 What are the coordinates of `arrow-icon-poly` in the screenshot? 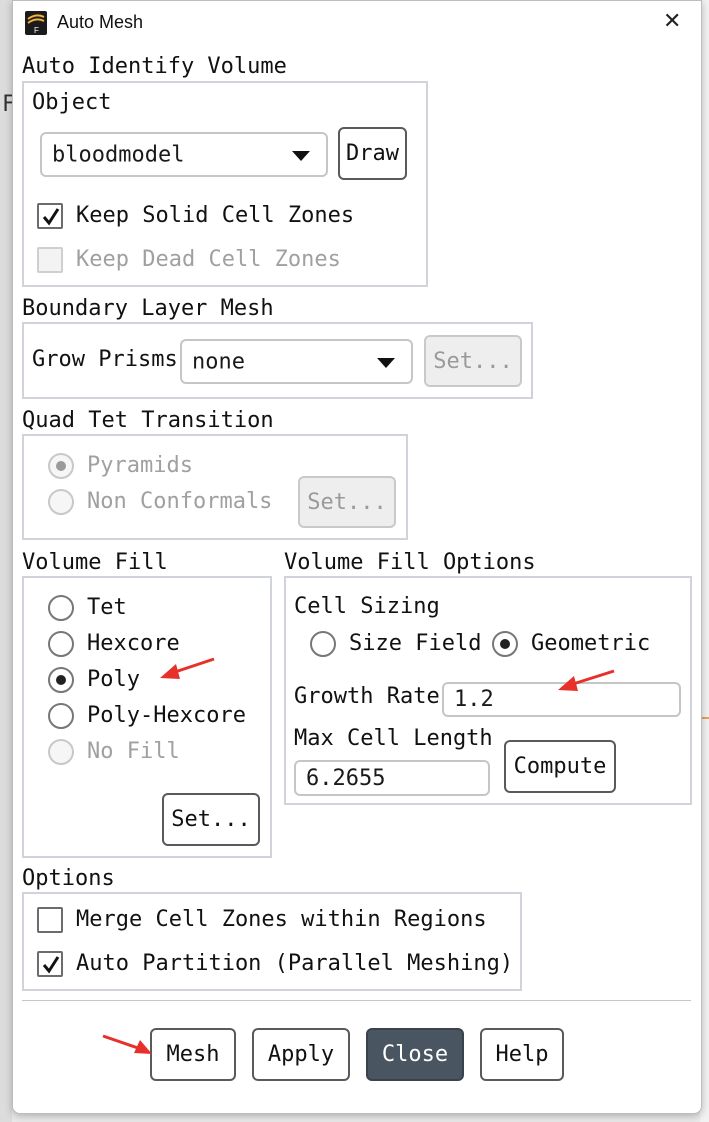 It's located at (187, 668).